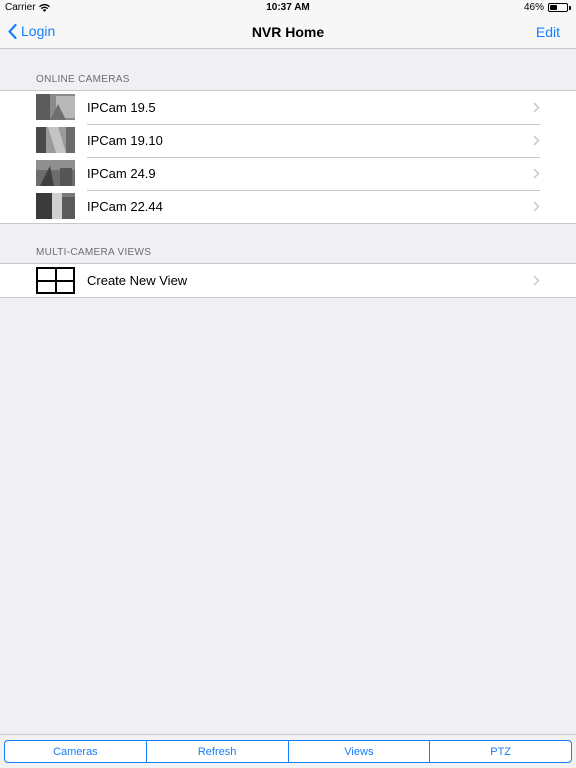 This screenshot has height=768, width=576. I want to click on segment-views: Views, so click(358, 751).